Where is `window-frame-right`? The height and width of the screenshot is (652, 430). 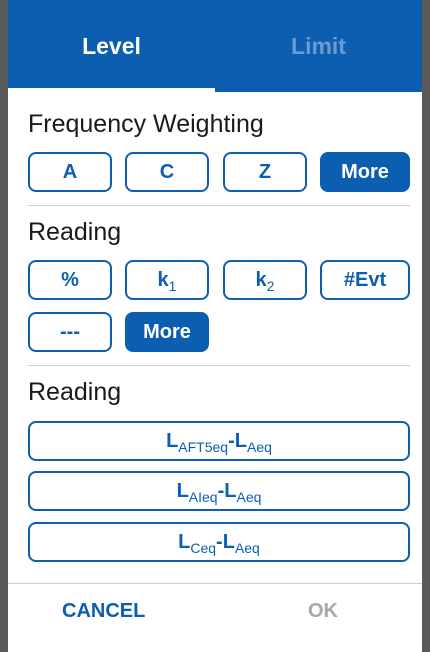
window-frame-right is located at coordinates (426, 326).